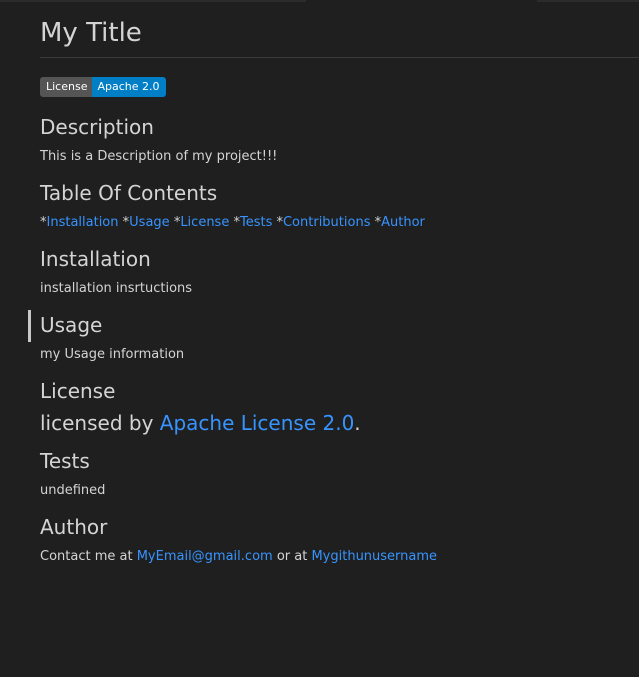  Describe the element at coordinates (339, 259) in the screenshot. I see `heading-installation: Installation` at that location.